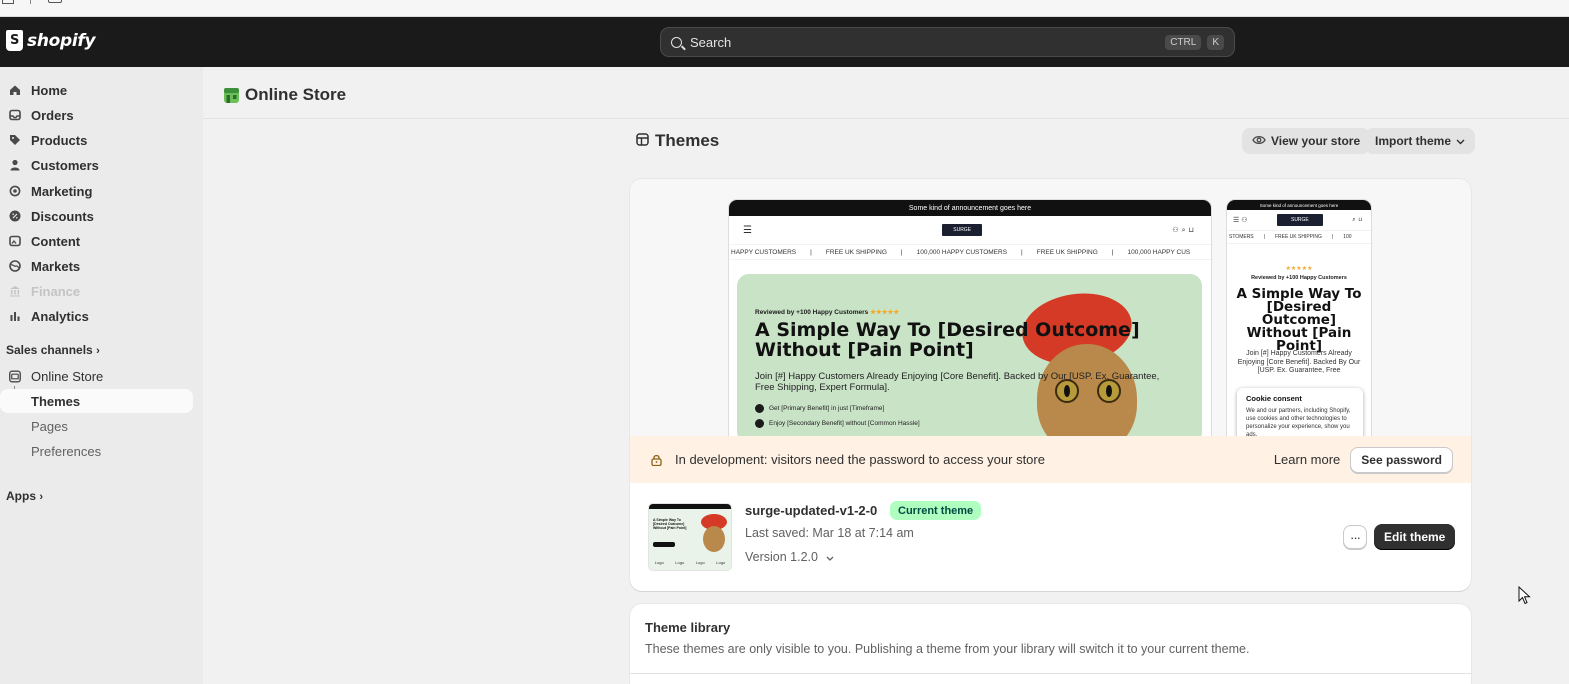 This screenshot has height=684, width=1569. I want to click on shopify-logo: shopify, so click(51, 40).